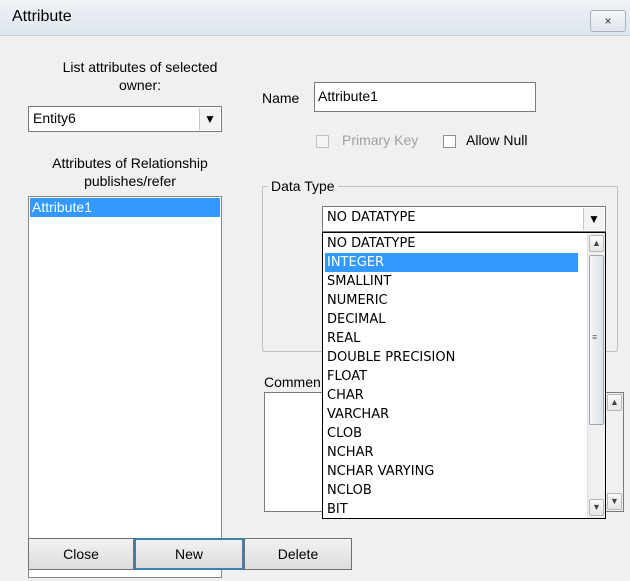 Image resolution: width=630 pixels, height=581 pixels. What do you see at coordinates (451, 338) in the screenshot?
I see `dropdown-option: REAL` at bounding box center [451, 338].